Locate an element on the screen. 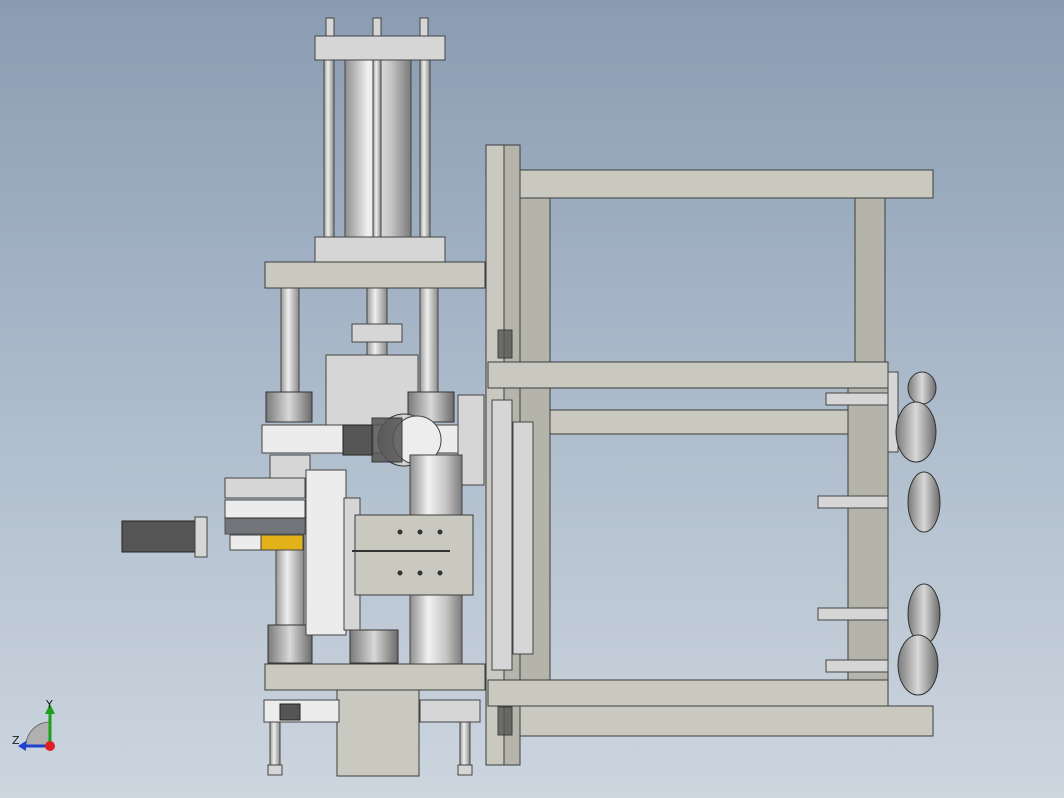 This screenshot has height=798, width=1064. servo-motor is located at coordinates (213, 517).